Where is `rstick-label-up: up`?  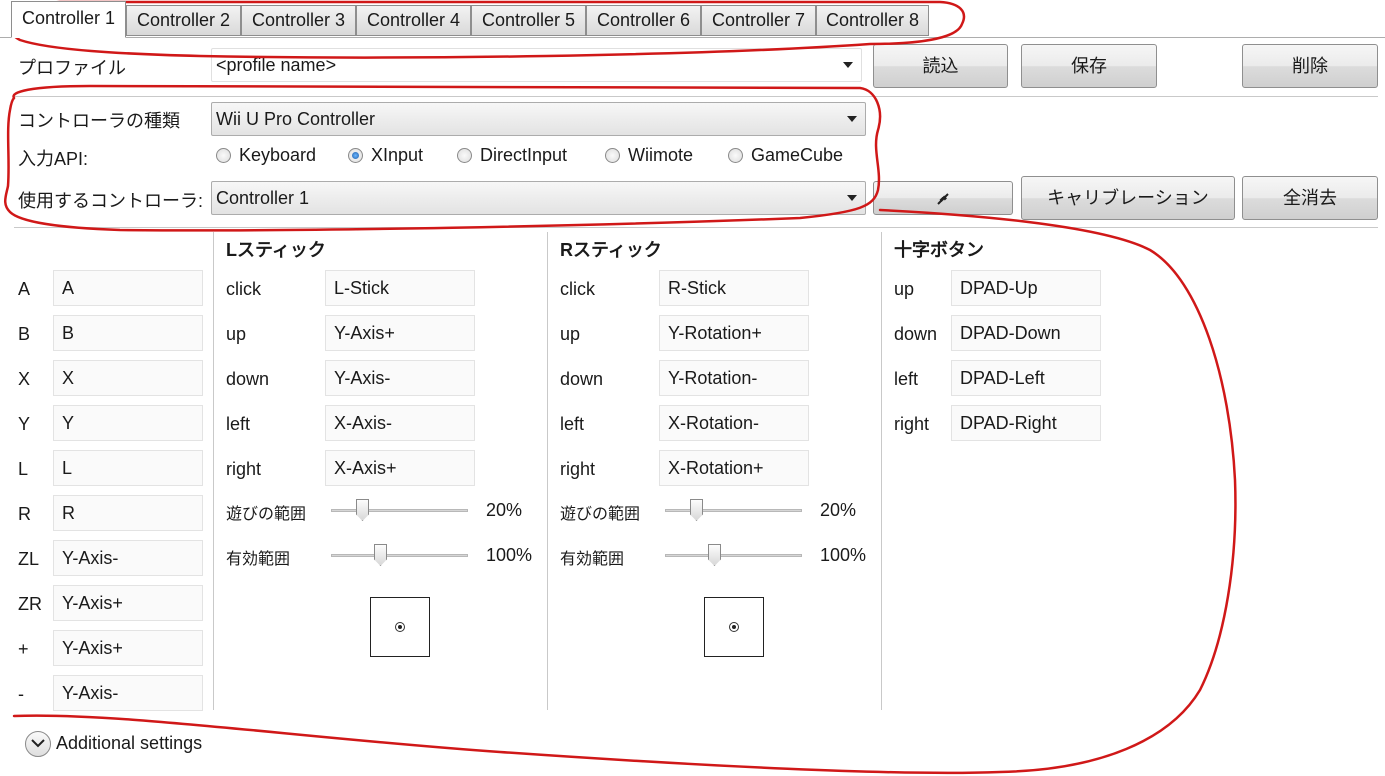
rstick-label-up: up is located at coordinates (570, 334).